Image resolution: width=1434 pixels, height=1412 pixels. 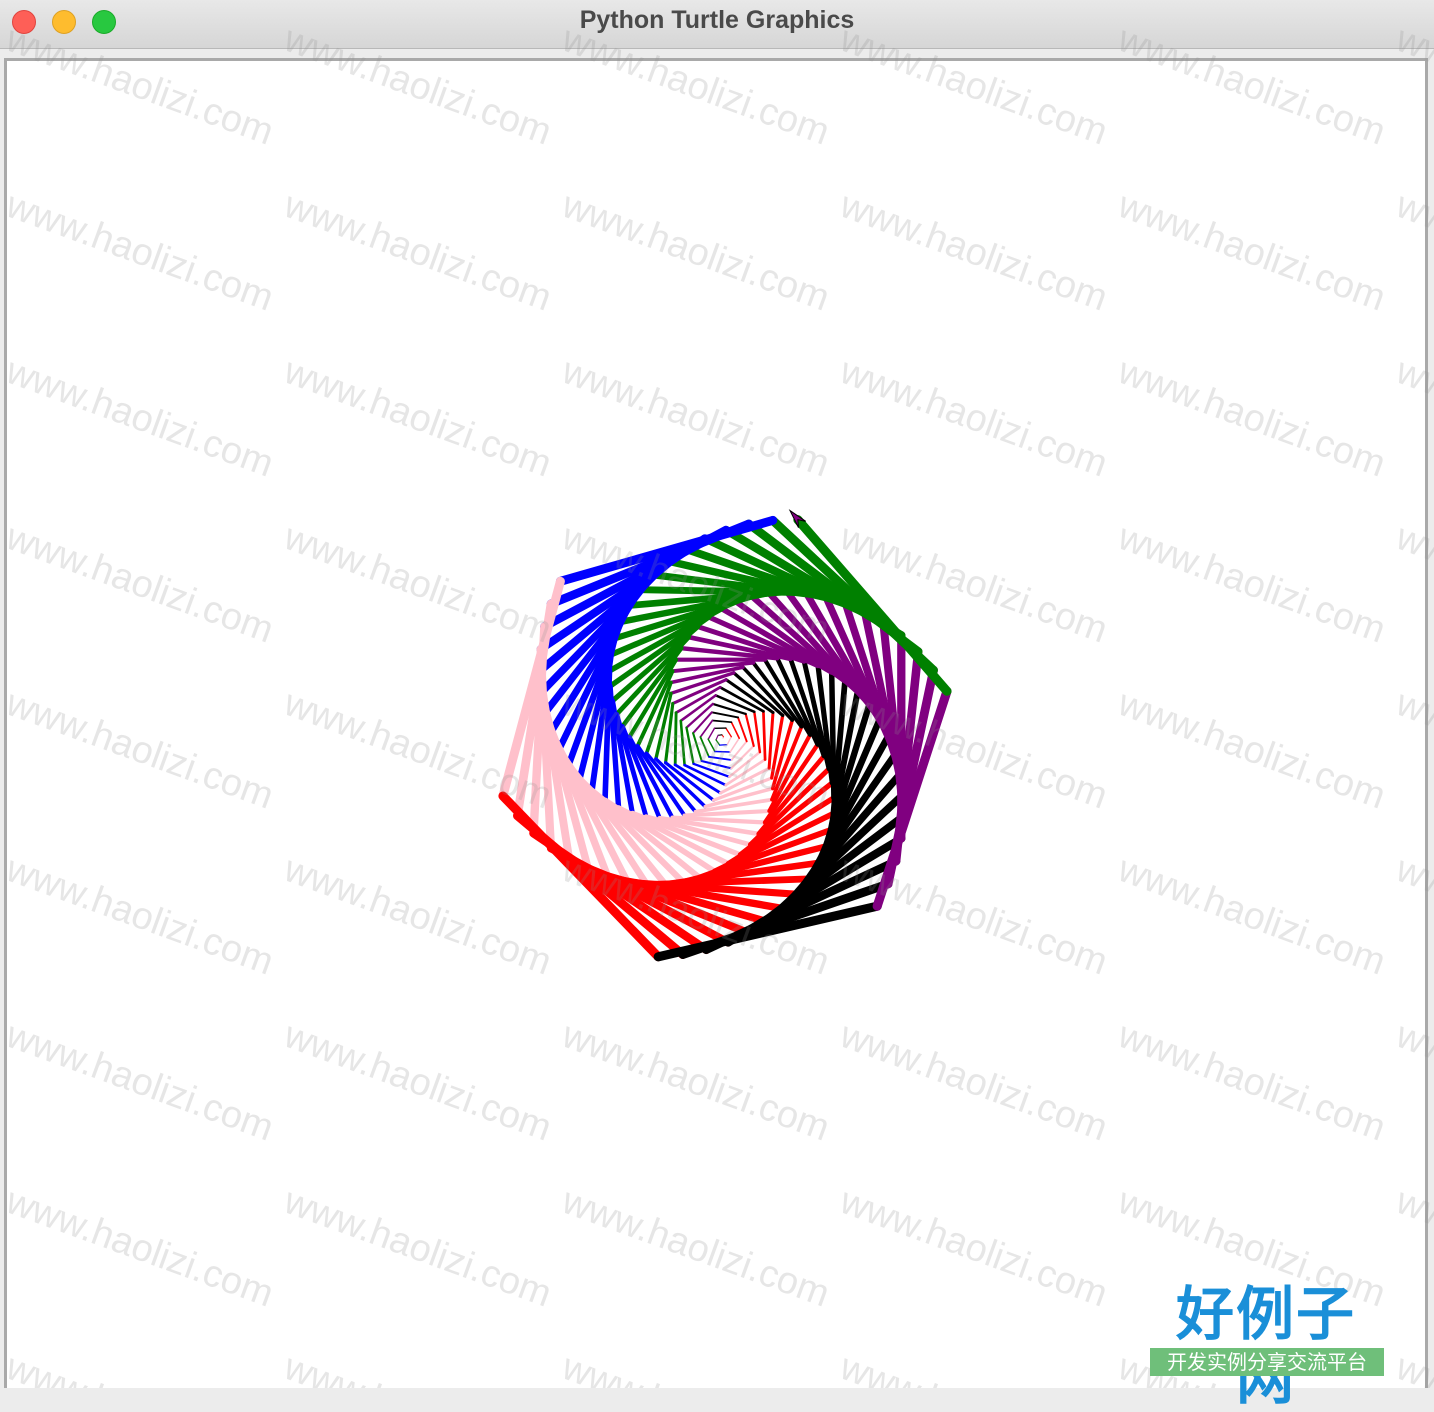 What do you see at coordinates (717, 20) in the screenshot?
I see `window-title: Python Turtle Graphics` at bounding box center [717, 20].